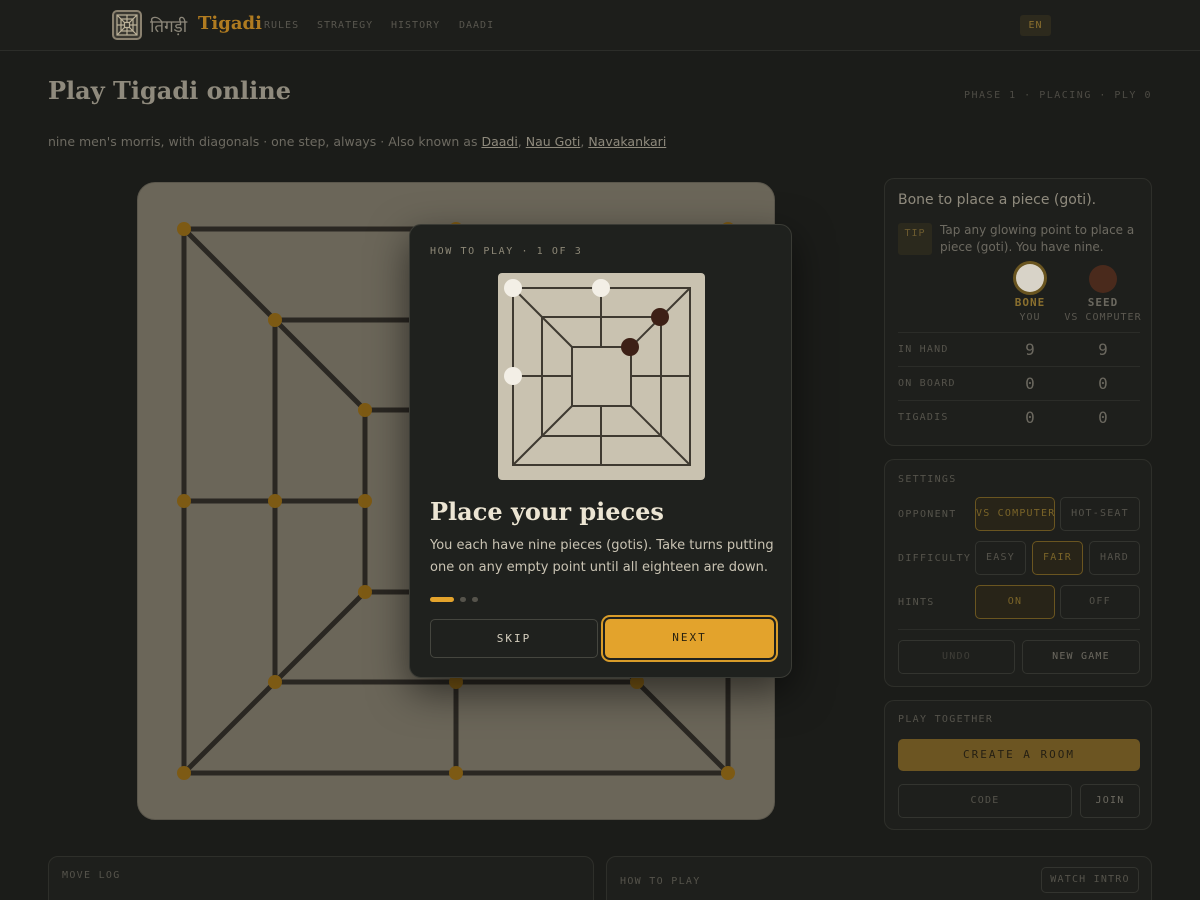 This screenshot has width=1200, height=900. Describe the element at coordinates (230, 23) in the screenshot. I see `brand-name: Tigadi` at that location.